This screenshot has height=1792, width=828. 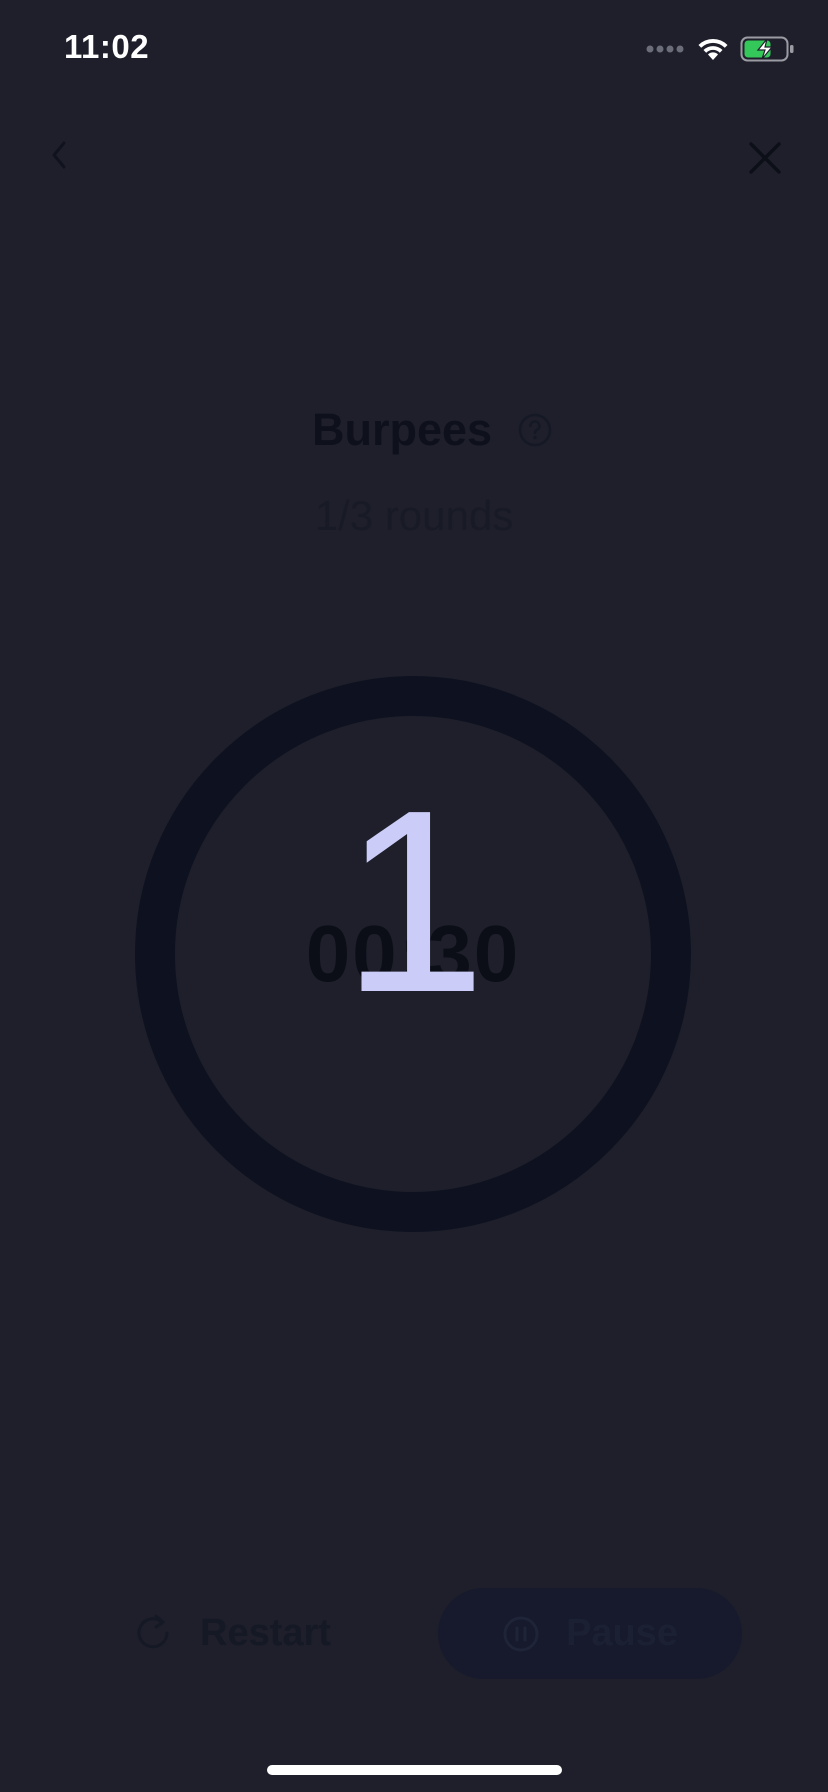 I want to click on wifi-icon, so click(x=713, y=49).